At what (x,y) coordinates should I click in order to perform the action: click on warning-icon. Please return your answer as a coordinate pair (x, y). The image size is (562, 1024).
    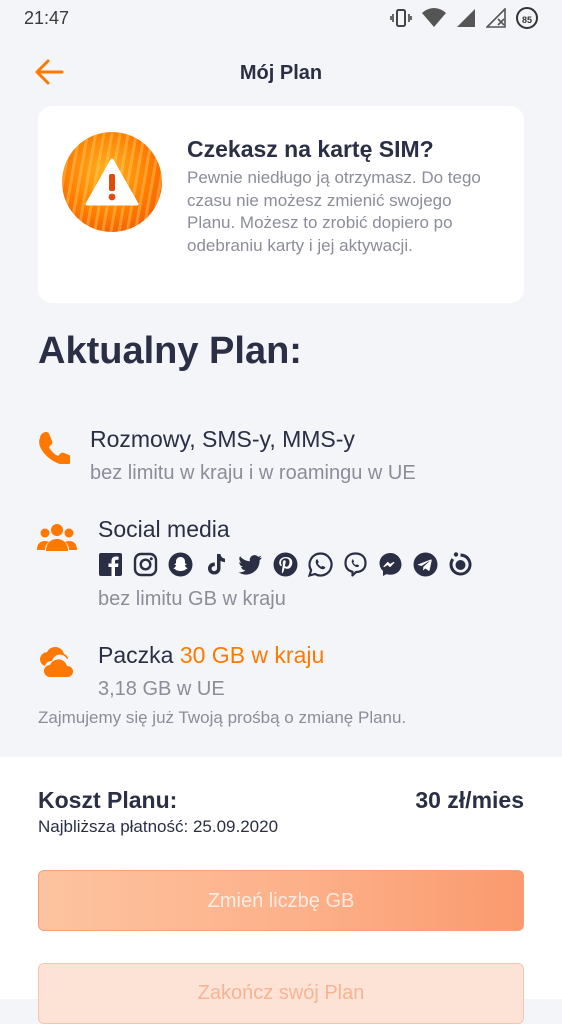
    Looking at the image, I should click on (112, 182).